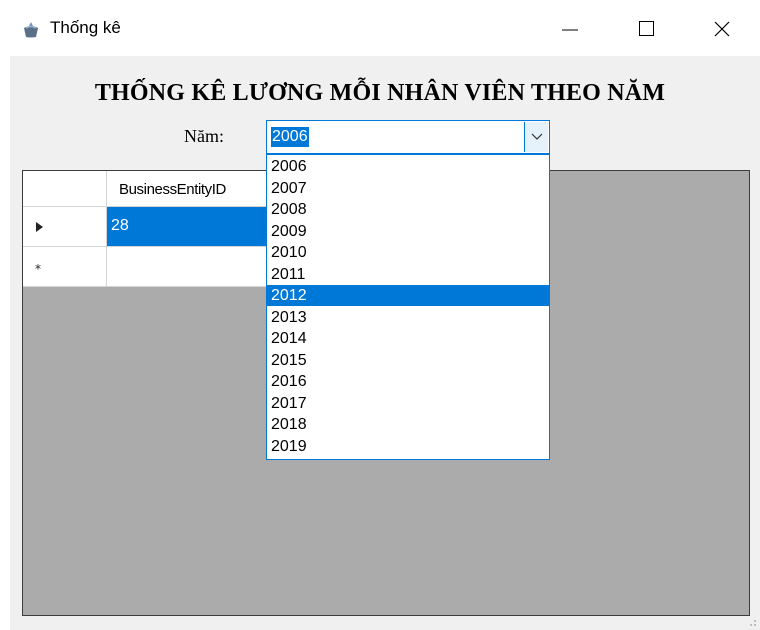 This screenshot has width=760, height=630. I want to click on maximize-button, so click(646, 29).